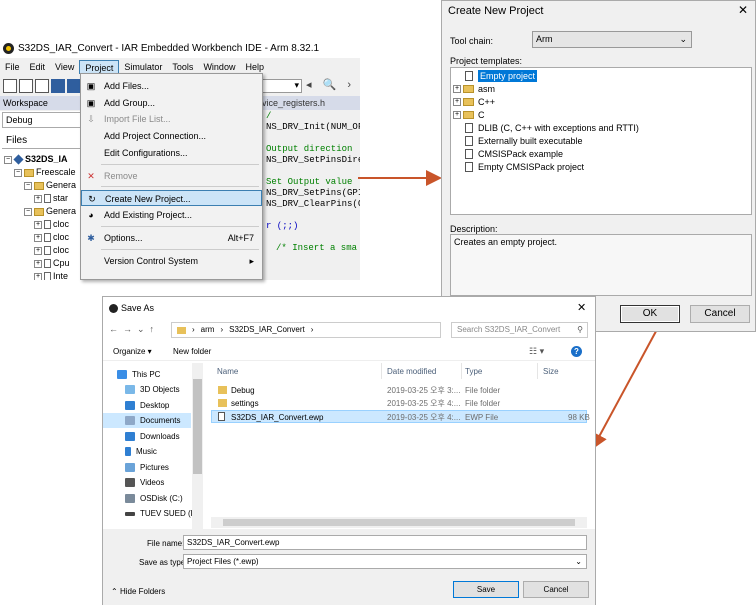  Describe the element at coordinates (227, 371) in the screenshot. I see `column-name: Name` at that location.